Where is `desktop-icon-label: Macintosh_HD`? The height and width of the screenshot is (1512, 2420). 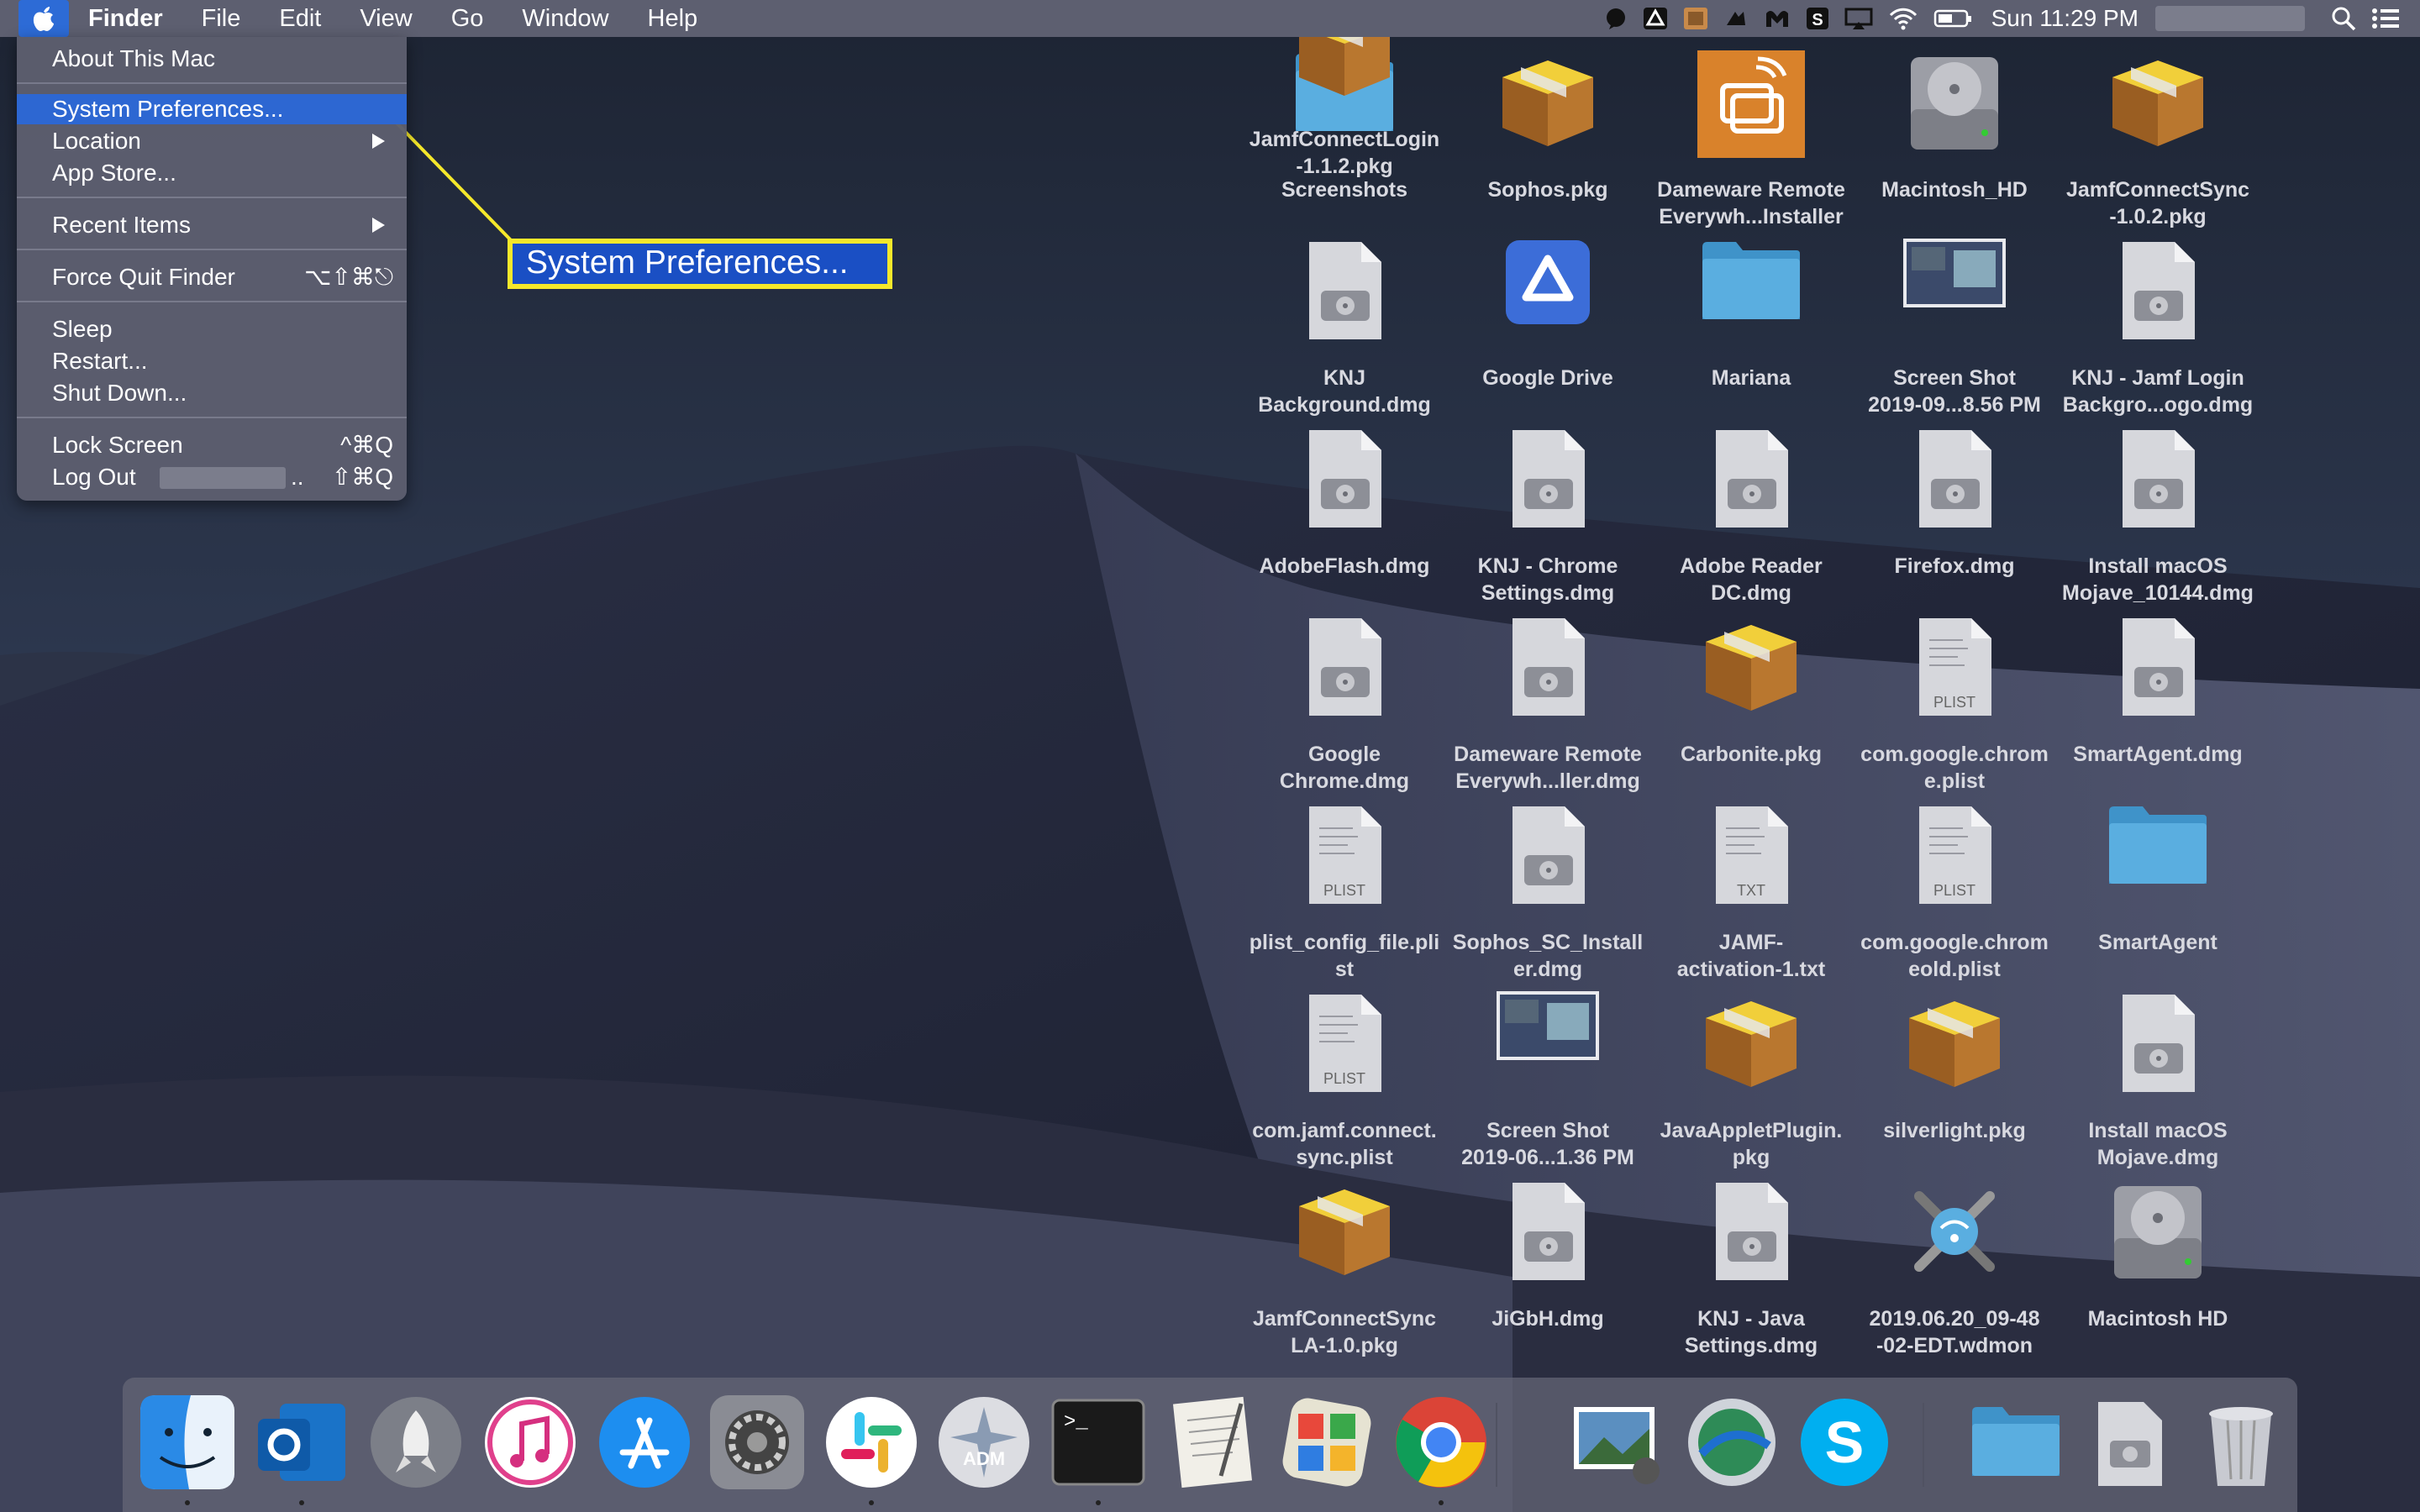 desktop-icon-label: Macintosh_HD is located at coordinates (1954, 190).